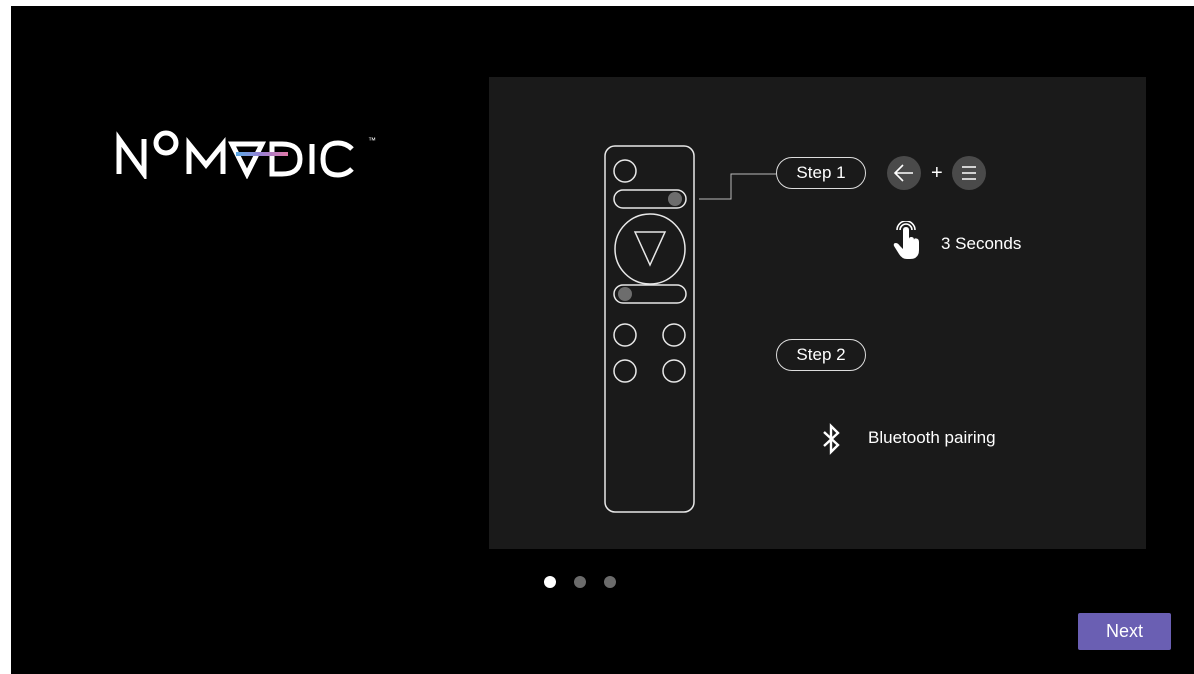 Image resolution: width=1194 pixels, height=674 pixels. I want to click on next-button-label: Next, so click(1124, 631).